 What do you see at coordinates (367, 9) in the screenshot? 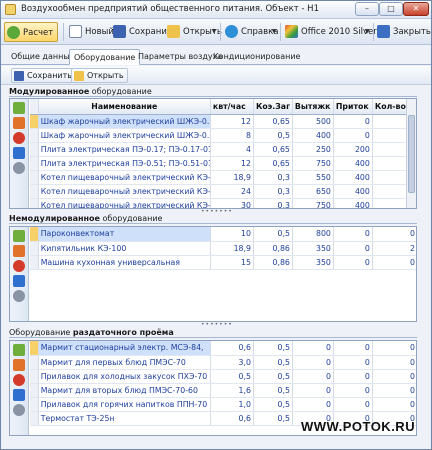
I see `minimize-button: –` at bounding box center [367, 9].